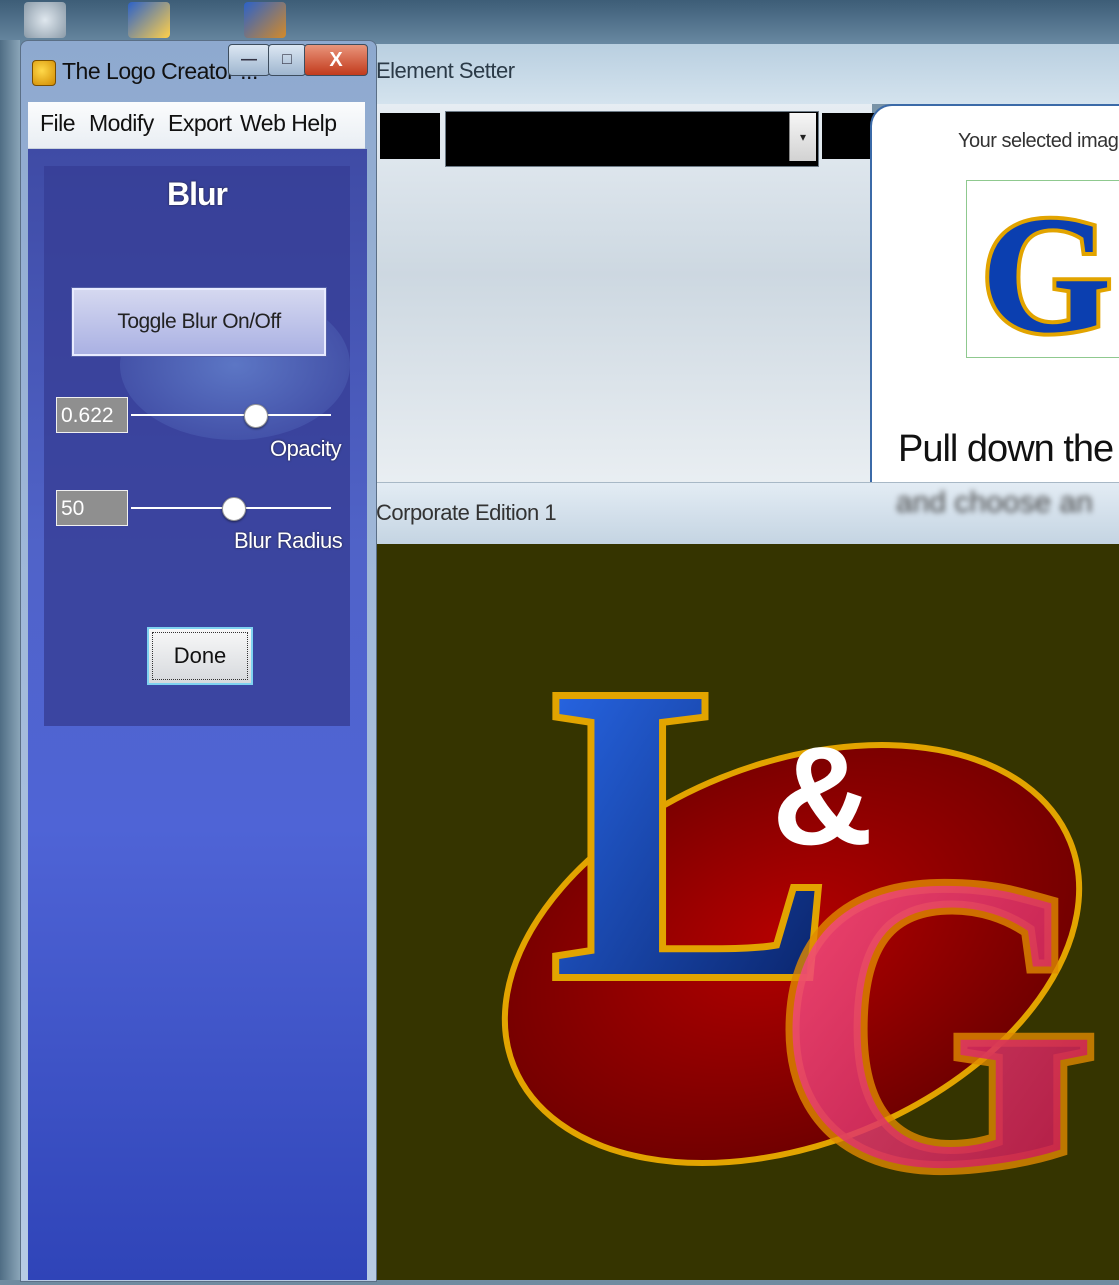 The height and width of the screenshot is (1285, 1119). What do you see at coordinates (306, 448) in the screenshot?
I see `opacity-label: Opacity` at bounding box center [306, 448].